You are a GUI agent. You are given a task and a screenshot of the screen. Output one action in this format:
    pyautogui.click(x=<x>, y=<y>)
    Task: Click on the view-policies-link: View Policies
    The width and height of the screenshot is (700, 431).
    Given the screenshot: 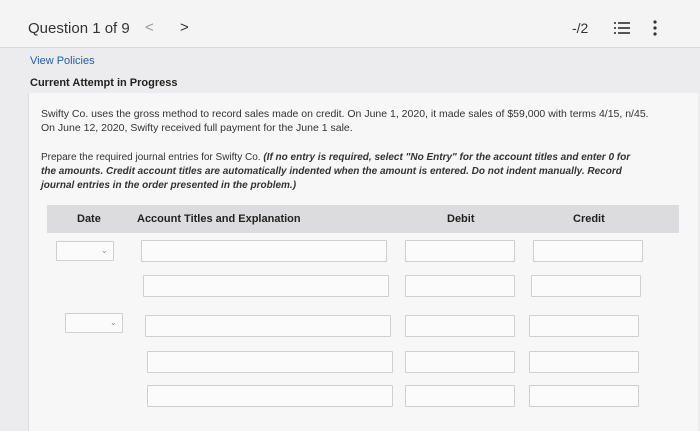 What is the action you would take?
    pyautogui.click(x=62, y=61)
    